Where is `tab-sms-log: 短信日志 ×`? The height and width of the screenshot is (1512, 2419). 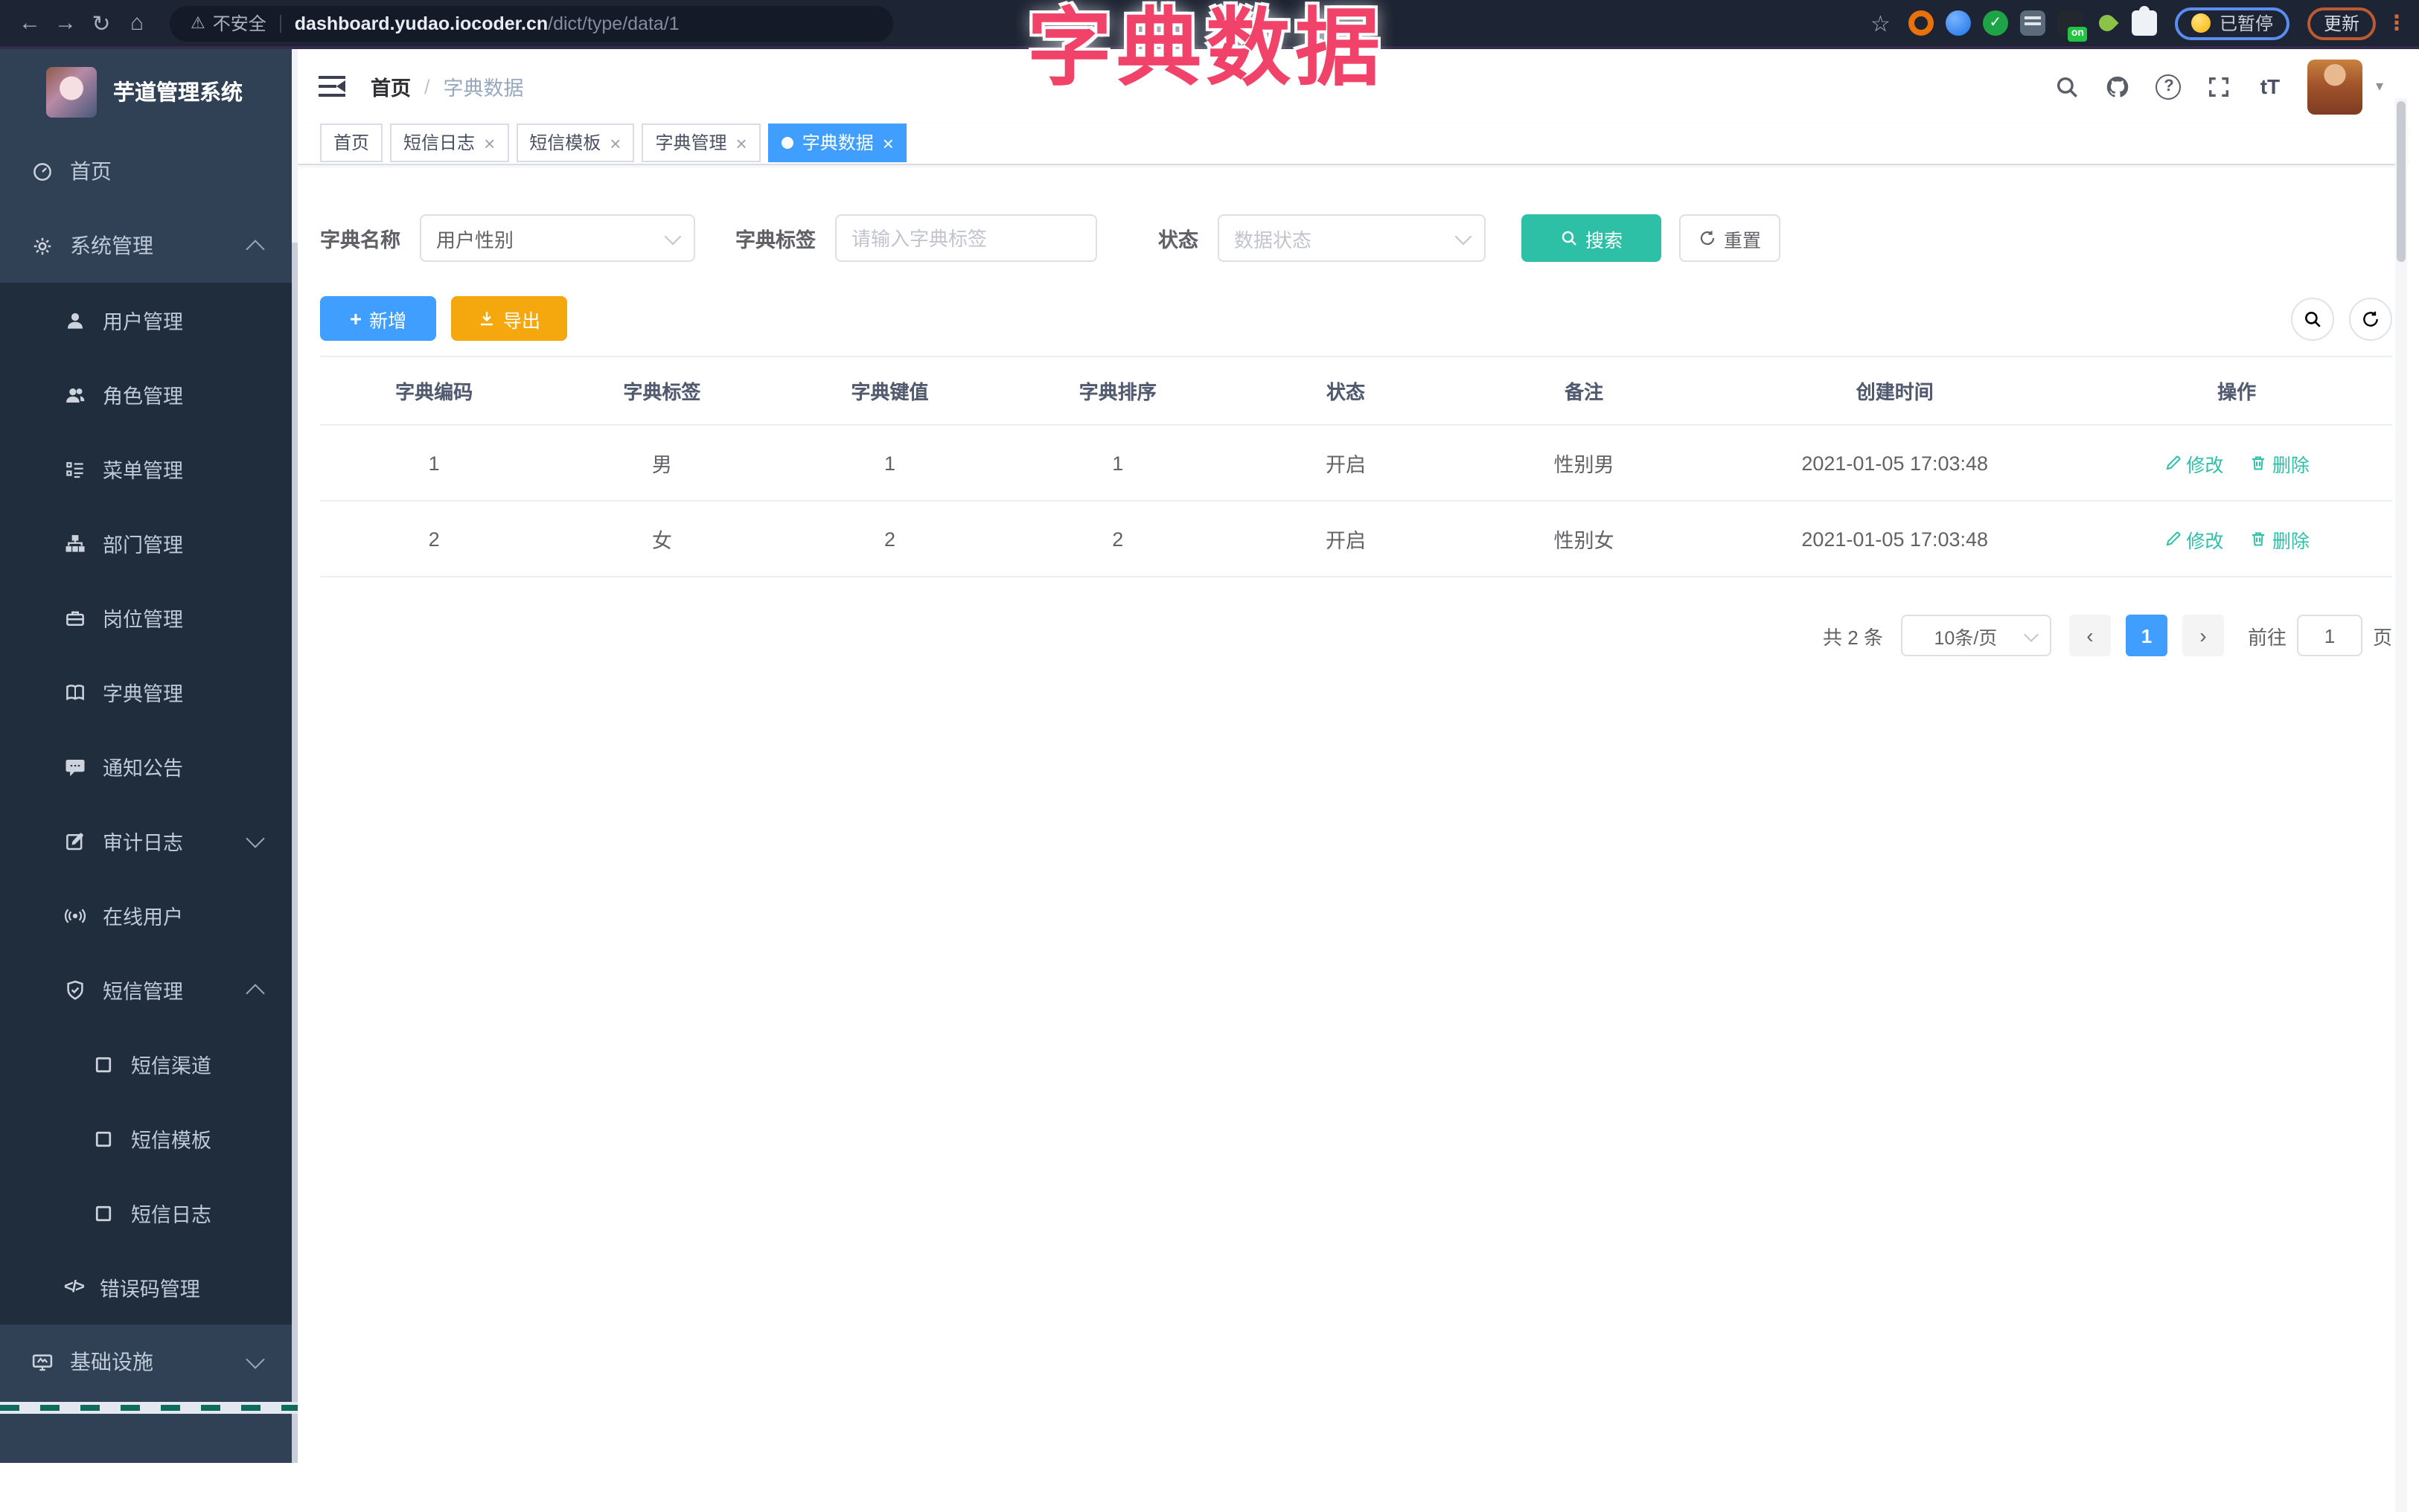 tab-sms-log: 短信日志 × is located at coordinates (449, 143).